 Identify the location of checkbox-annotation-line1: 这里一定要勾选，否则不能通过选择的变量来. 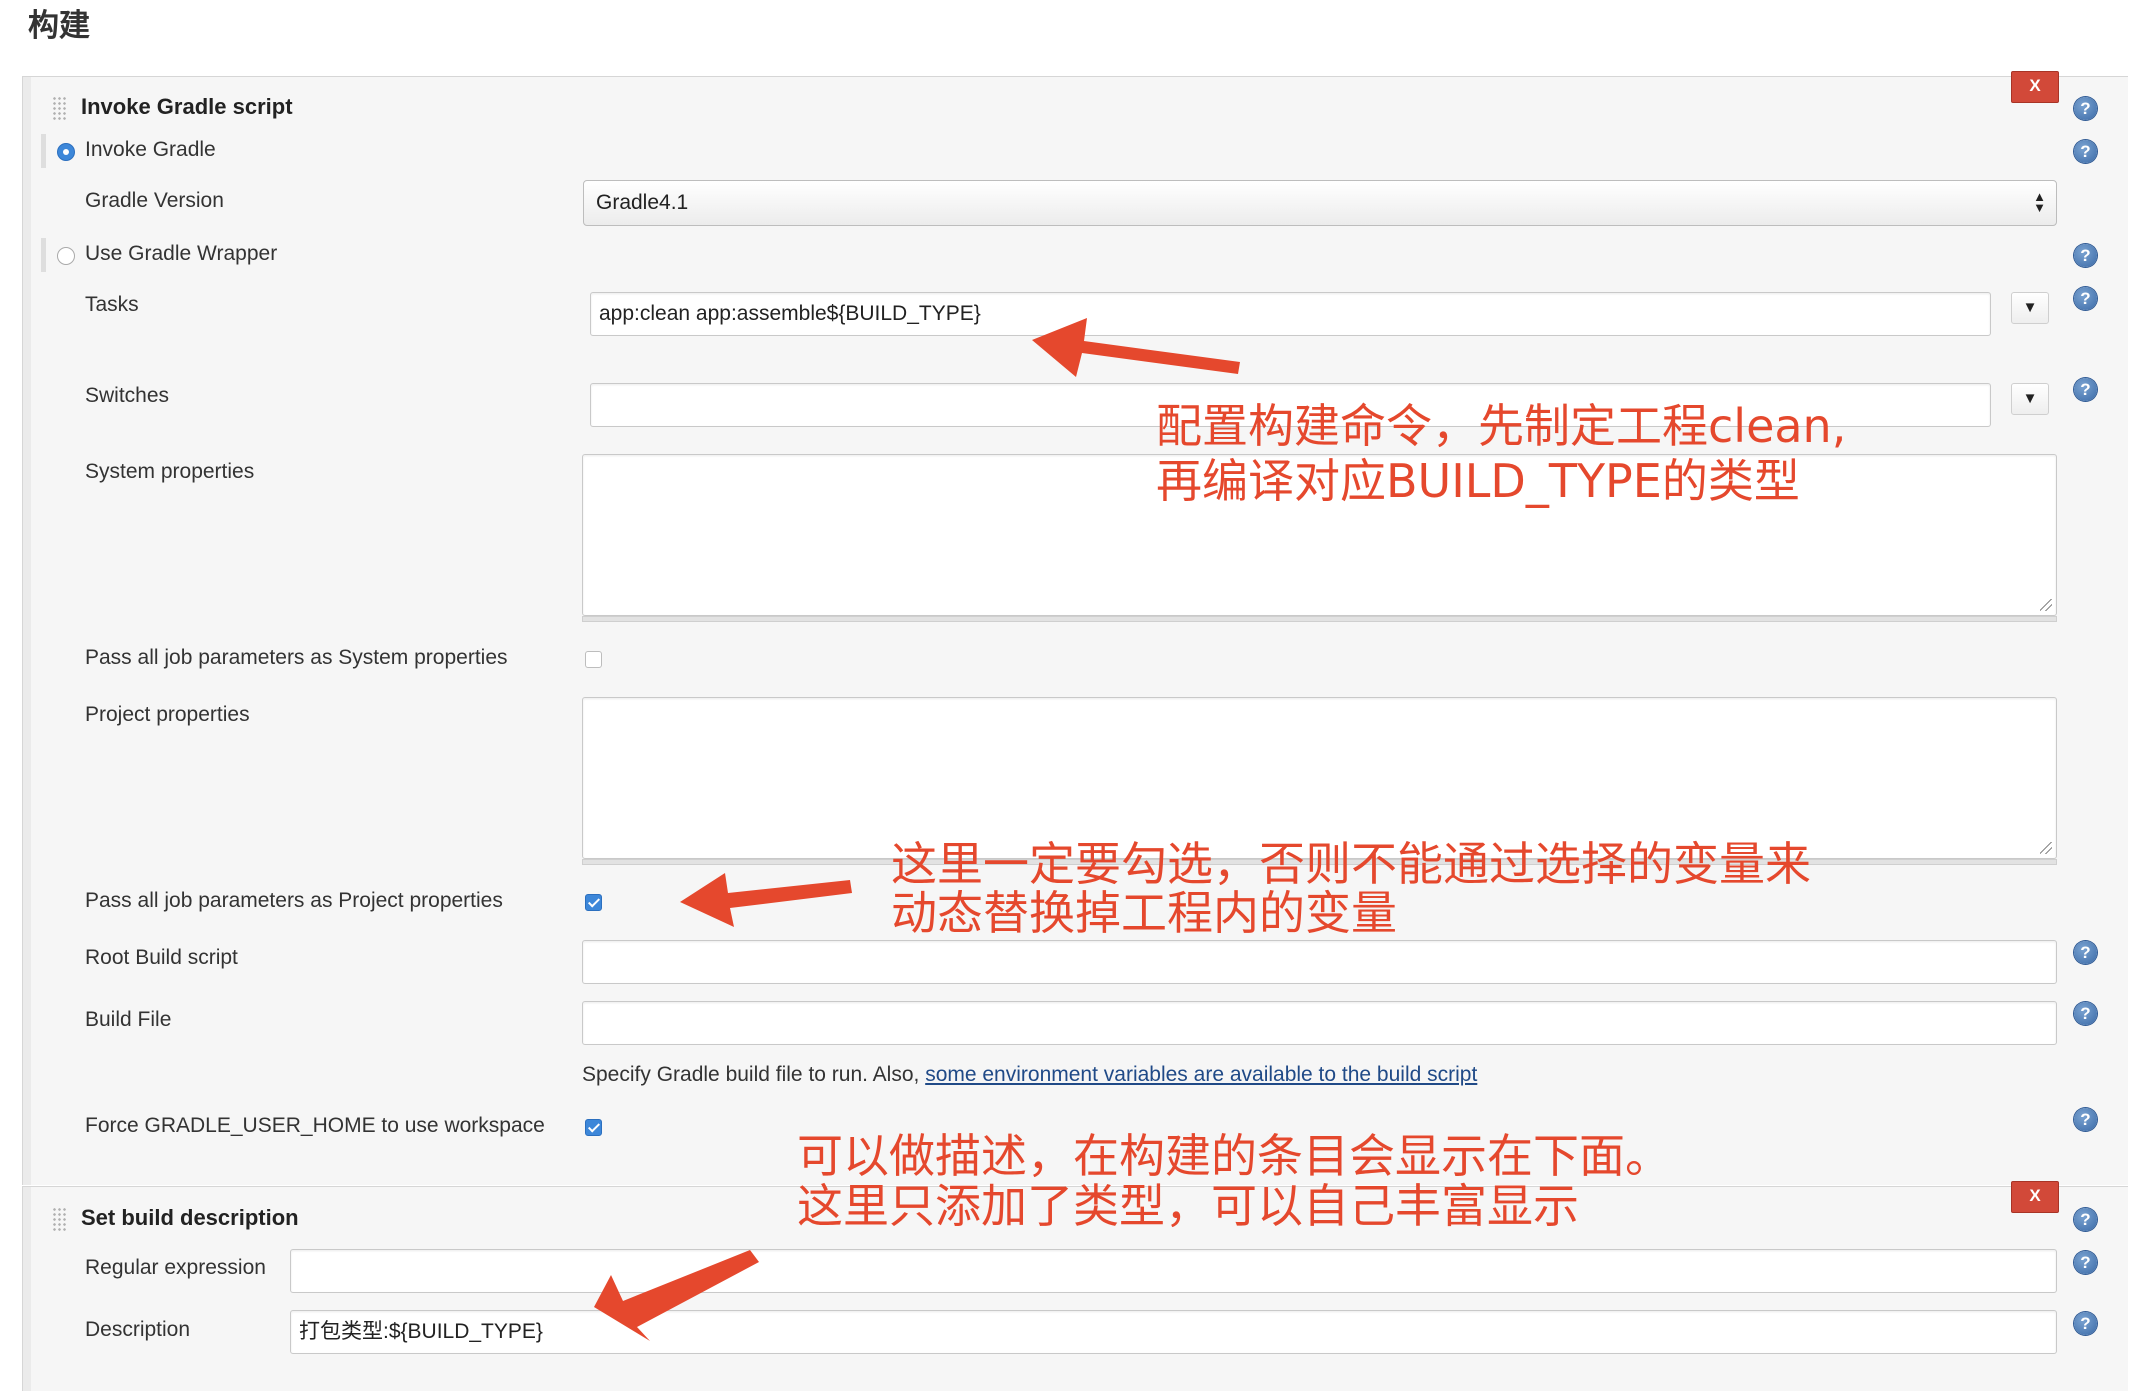
(1351, 864).